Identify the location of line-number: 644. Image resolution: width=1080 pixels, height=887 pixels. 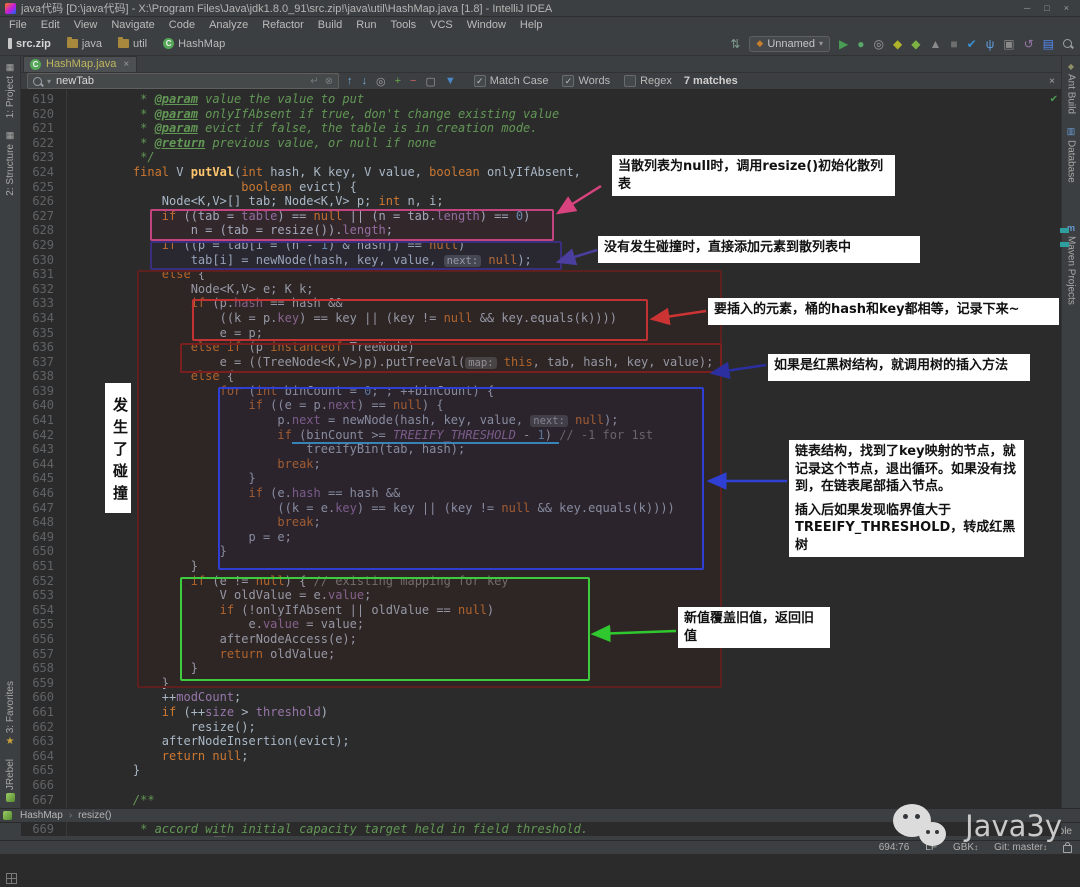
(43, 463).